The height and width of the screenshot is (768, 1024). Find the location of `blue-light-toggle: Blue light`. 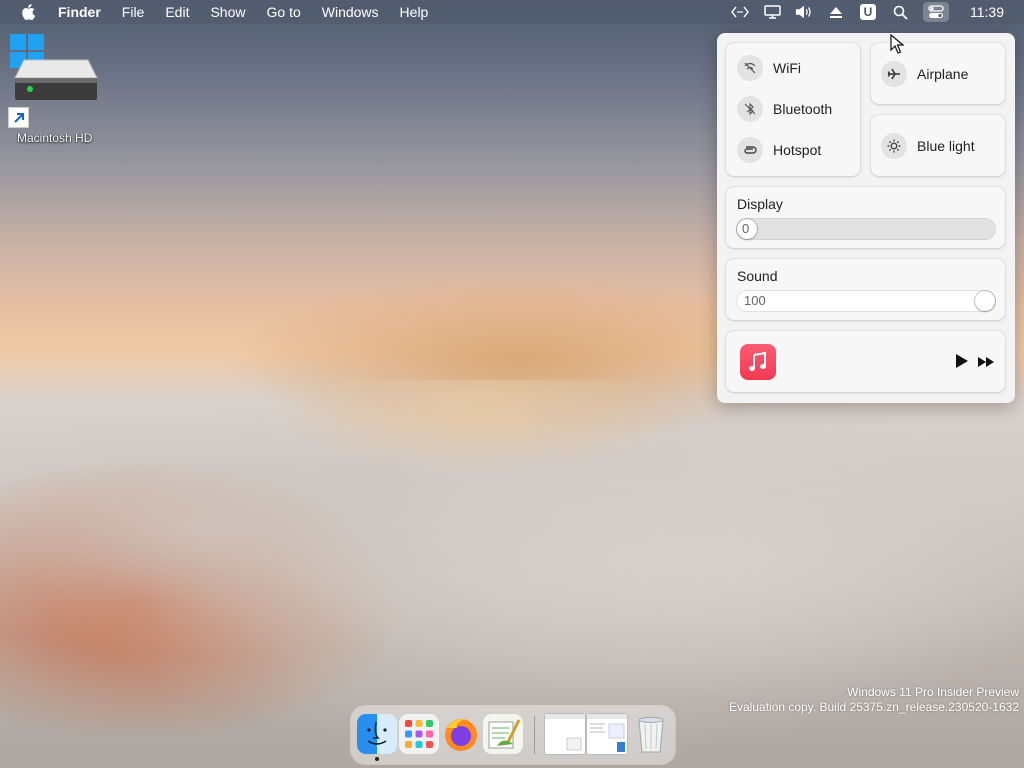

blue-light-toggle: Blue light is located at coordinates (928, 146).